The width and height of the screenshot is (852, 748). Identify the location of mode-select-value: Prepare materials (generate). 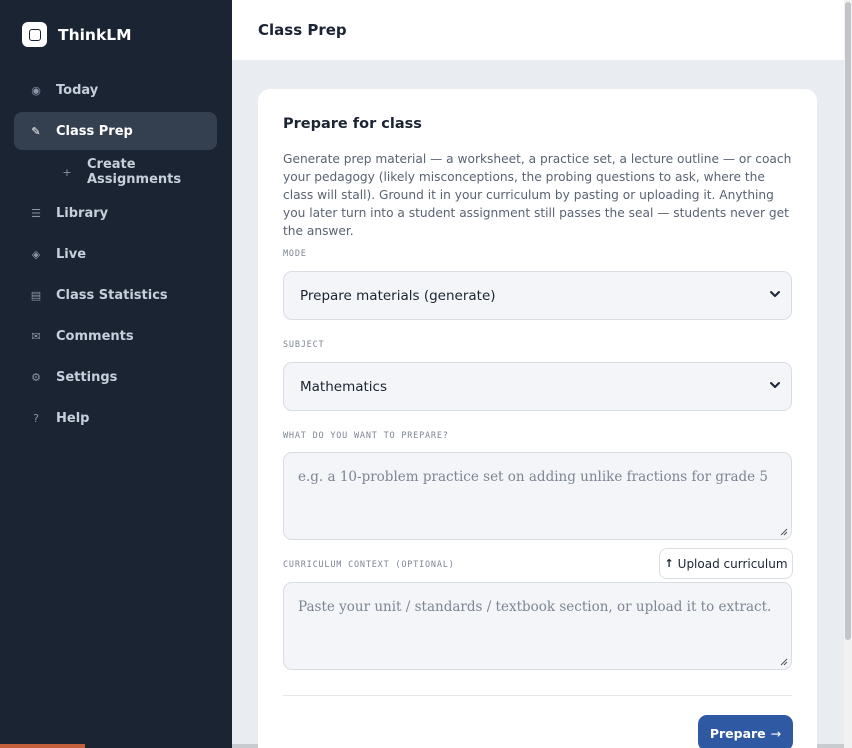
(398, 296).